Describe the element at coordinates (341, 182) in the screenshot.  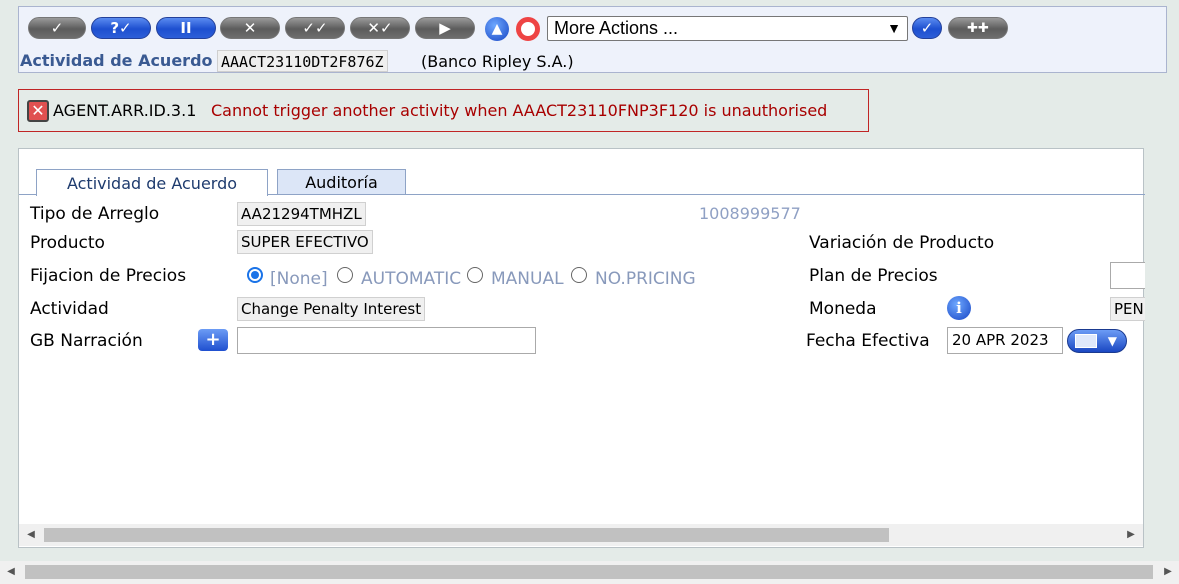
I see `tab-auditoria: Auditoría` at that location.